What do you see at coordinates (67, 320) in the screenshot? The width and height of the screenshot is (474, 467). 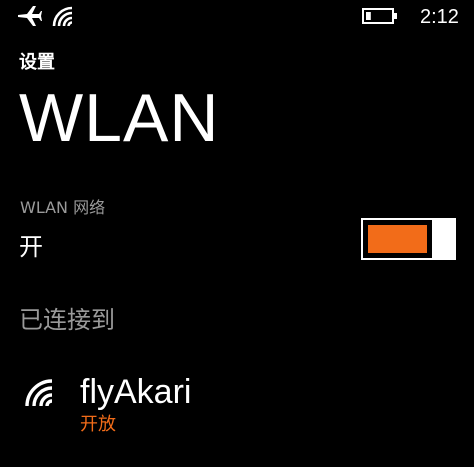 I see `connected-to-header: 已连接到` at bounding box center [67, 320].